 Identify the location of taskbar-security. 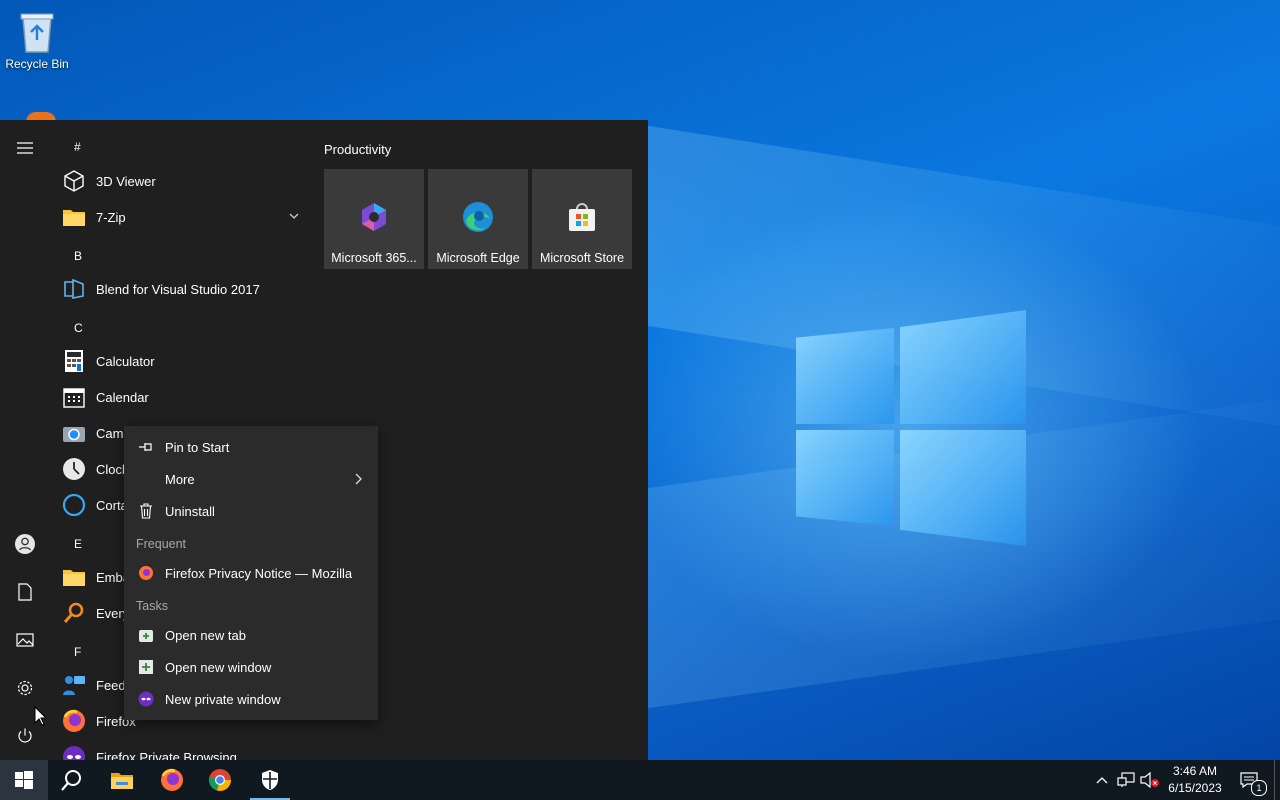
(270, 780).